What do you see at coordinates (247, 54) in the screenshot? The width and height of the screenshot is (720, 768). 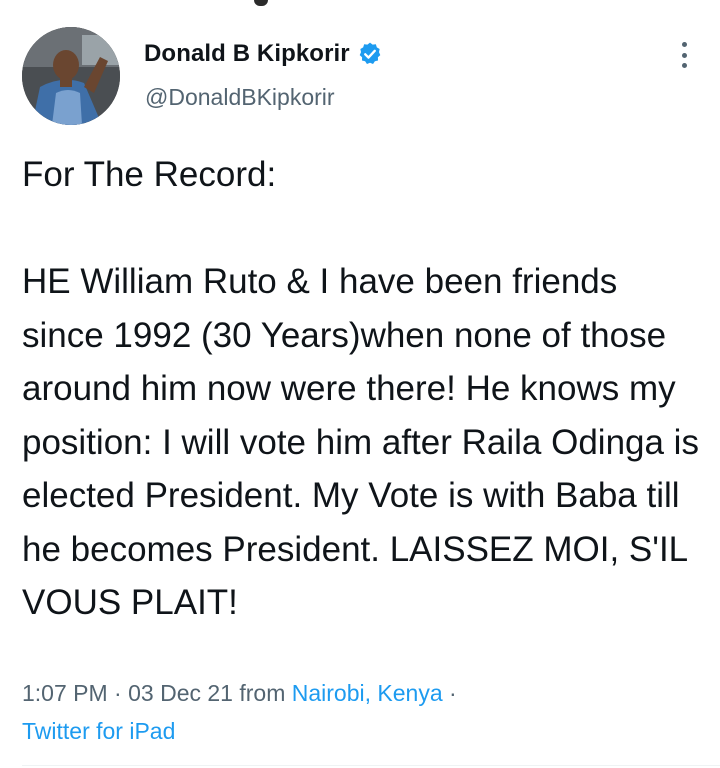 I see `author-display-name: Donald B Kipkorir` at bounding box center [247, 54].